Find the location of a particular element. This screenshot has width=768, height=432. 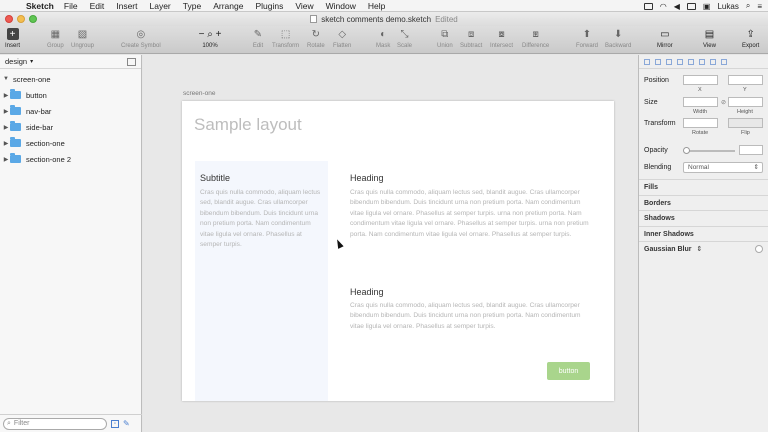

volume-icon: ◀ is located at coordinates (677, 6).